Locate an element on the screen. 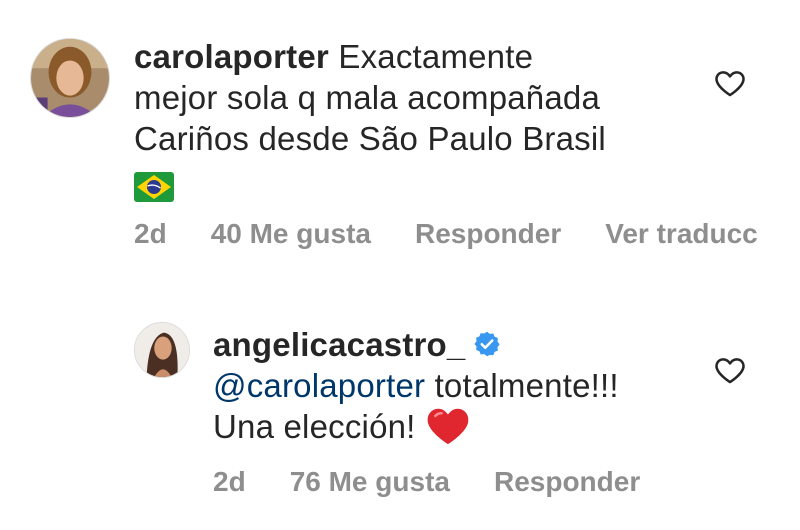  username-link: angelicacastro_ is located at coordinates (339, 344).